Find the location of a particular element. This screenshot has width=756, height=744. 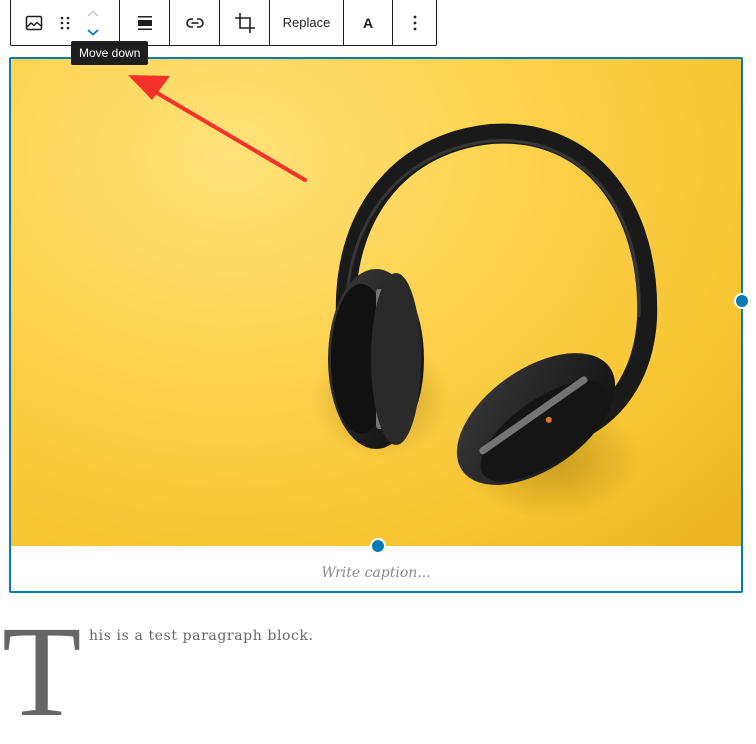

align-button is located at coordinates (145, 22).